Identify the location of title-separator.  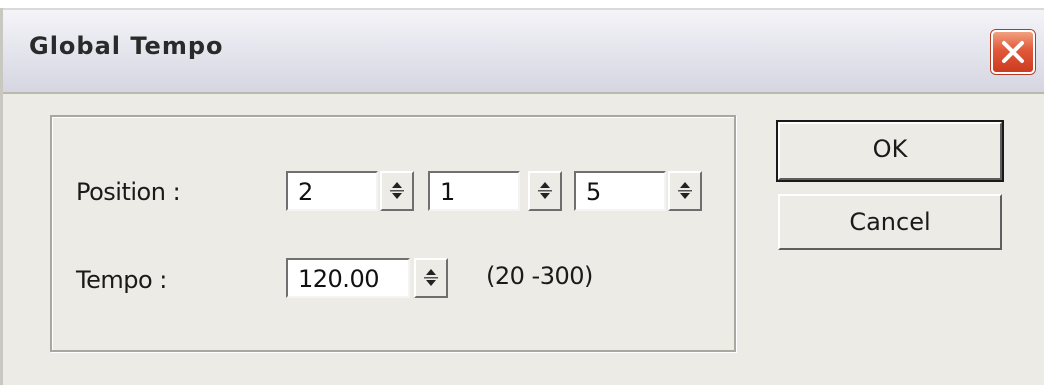
(523, 93).